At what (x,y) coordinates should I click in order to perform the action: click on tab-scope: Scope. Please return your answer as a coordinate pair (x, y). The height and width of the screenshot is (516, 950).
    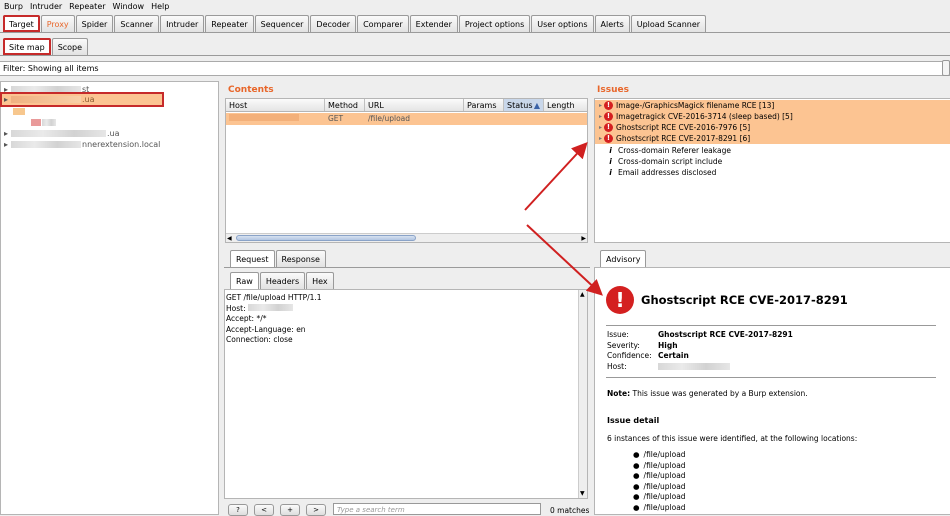
    Looking at the image, I should click on (70, 46).